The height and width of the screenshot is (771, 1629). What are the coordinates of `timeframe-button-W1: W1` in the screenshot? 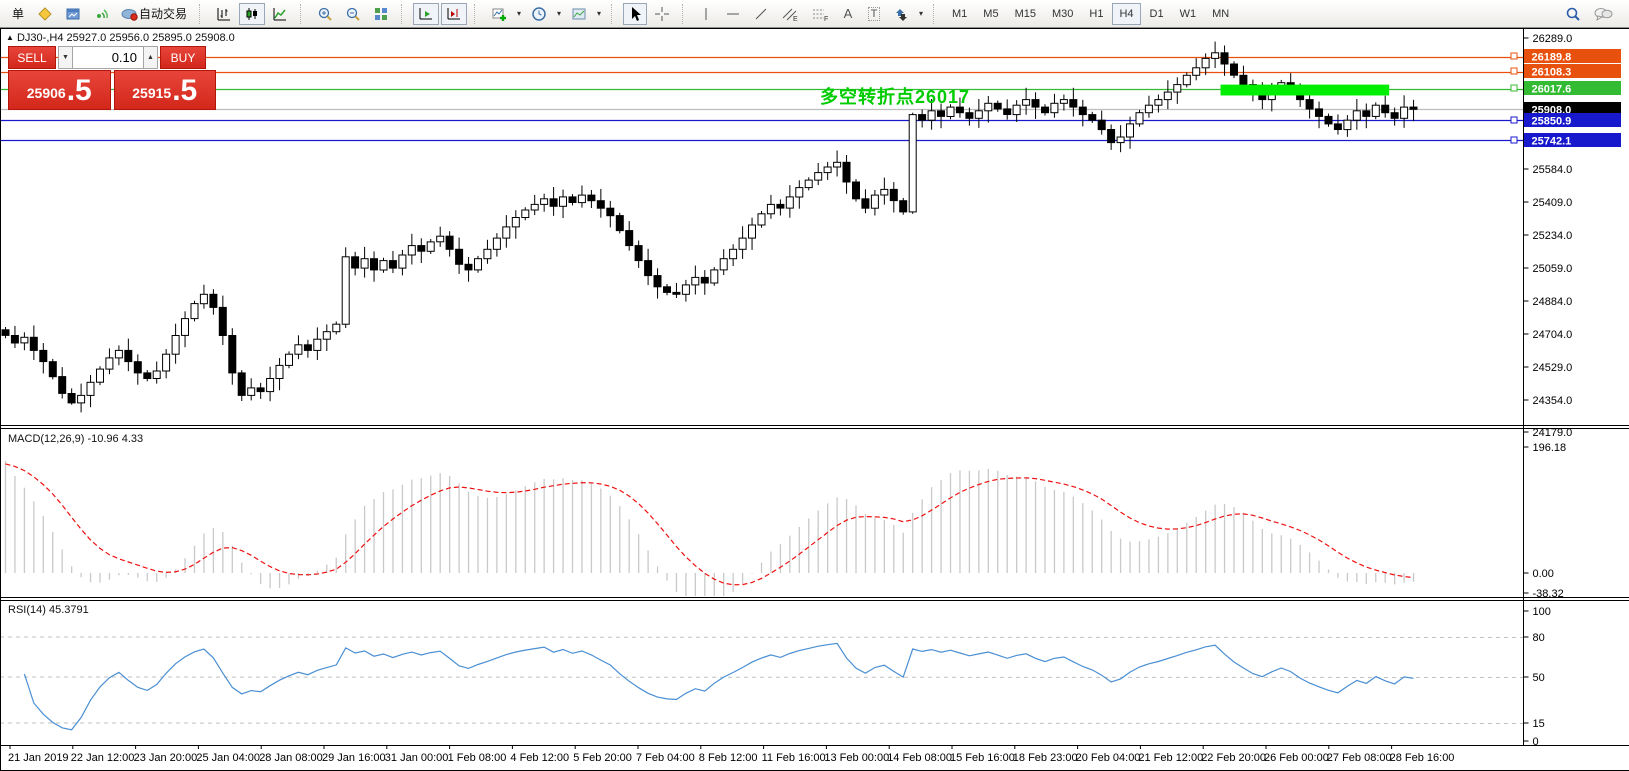 It's located at (1188, 14).